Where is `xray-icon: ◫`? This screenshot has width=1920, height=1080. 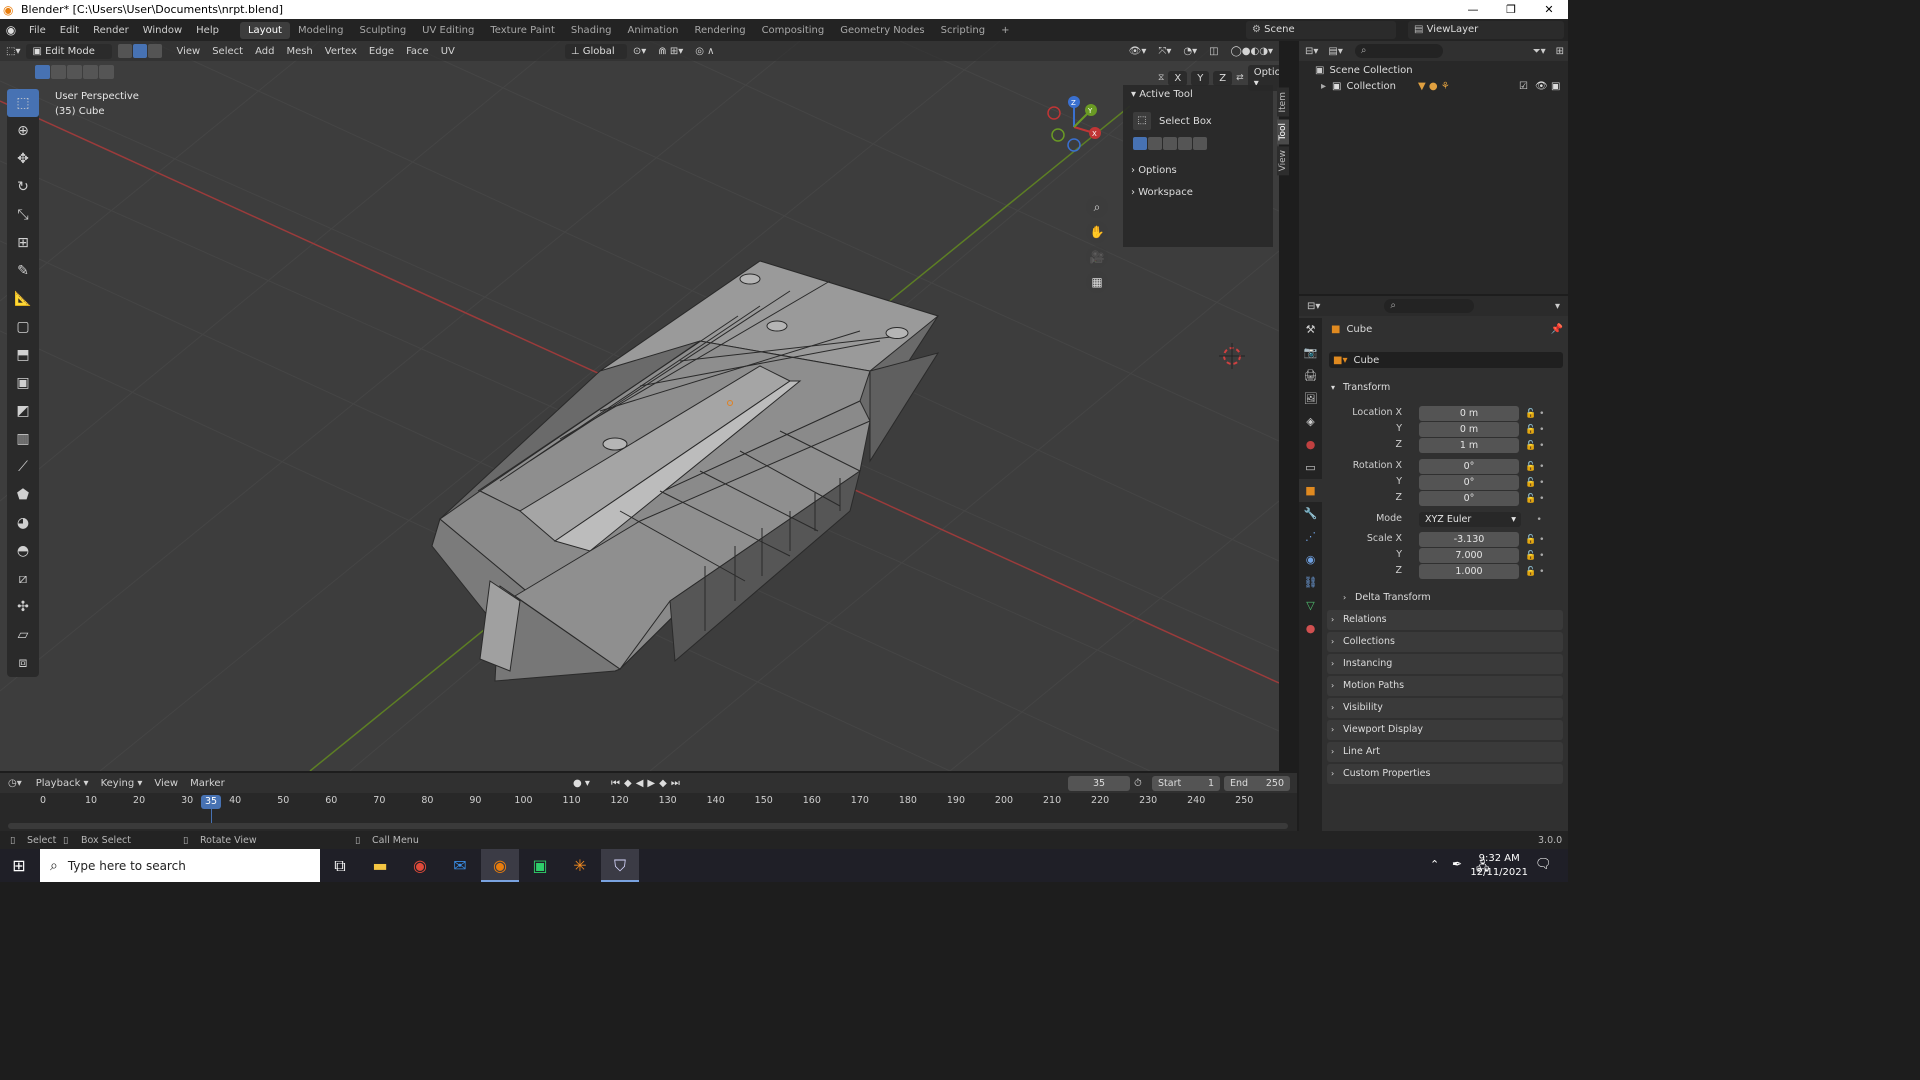
xray-icon: ◫ is located at coordinates (1213, 51).